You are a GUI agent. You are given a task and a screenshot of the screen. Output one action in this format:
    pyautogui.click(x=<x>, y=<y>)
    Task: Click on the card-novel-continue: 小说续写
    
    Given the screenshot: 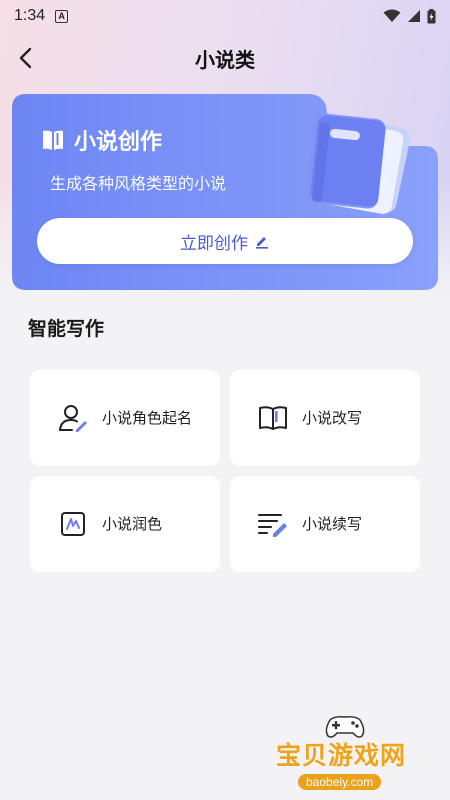 What is the action you would take?
    pyautogui.click(x=325, y=524)
    